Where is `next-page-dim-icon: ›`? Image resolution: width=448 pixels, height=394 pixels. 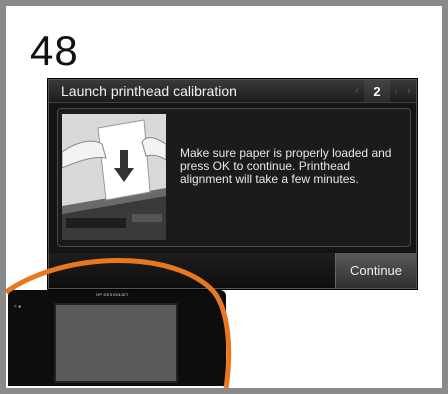 next-page-dim-icon: › is located at coordinates (396, 91).